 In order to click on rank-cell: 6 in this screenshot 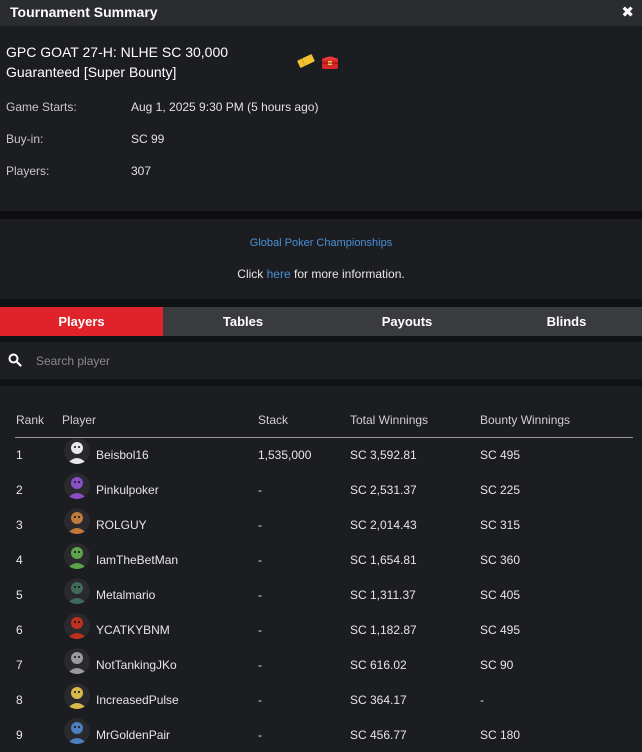, I will do `click(19, 630)`.